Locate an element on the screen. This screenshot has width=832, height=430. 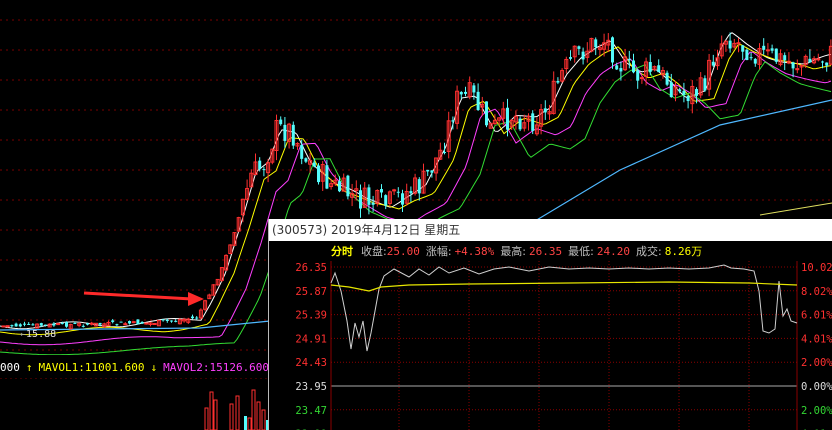
mavol2-arrow-icon: ↓ is located at coordinates (154, 367).